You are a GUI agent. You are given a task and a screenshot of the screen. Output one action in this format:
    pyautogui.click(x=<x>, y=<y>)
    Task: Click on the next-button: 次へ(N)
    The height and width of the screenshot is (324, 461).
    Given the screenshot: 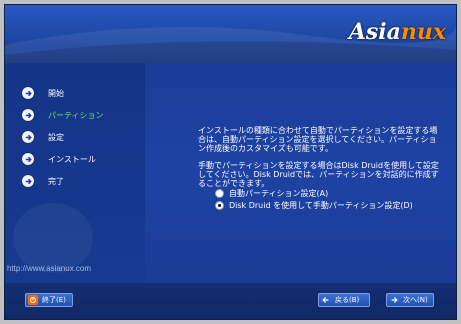 What is the action you would take?
    pyautogui.click(x=410, y=300)
    